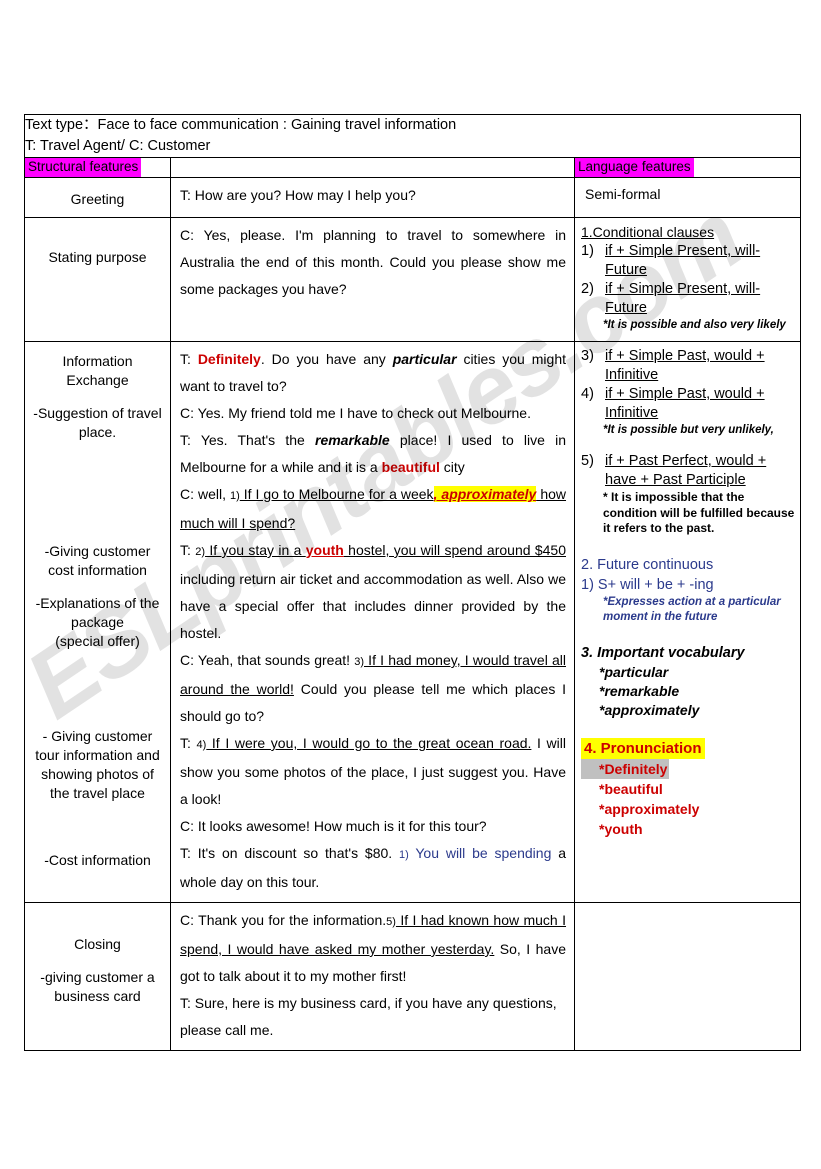  What do you see at coordinates (97, 570) in the screenshot?
I see `info-exchange-item2-line2: cost information` at bounding box center [97, 570].